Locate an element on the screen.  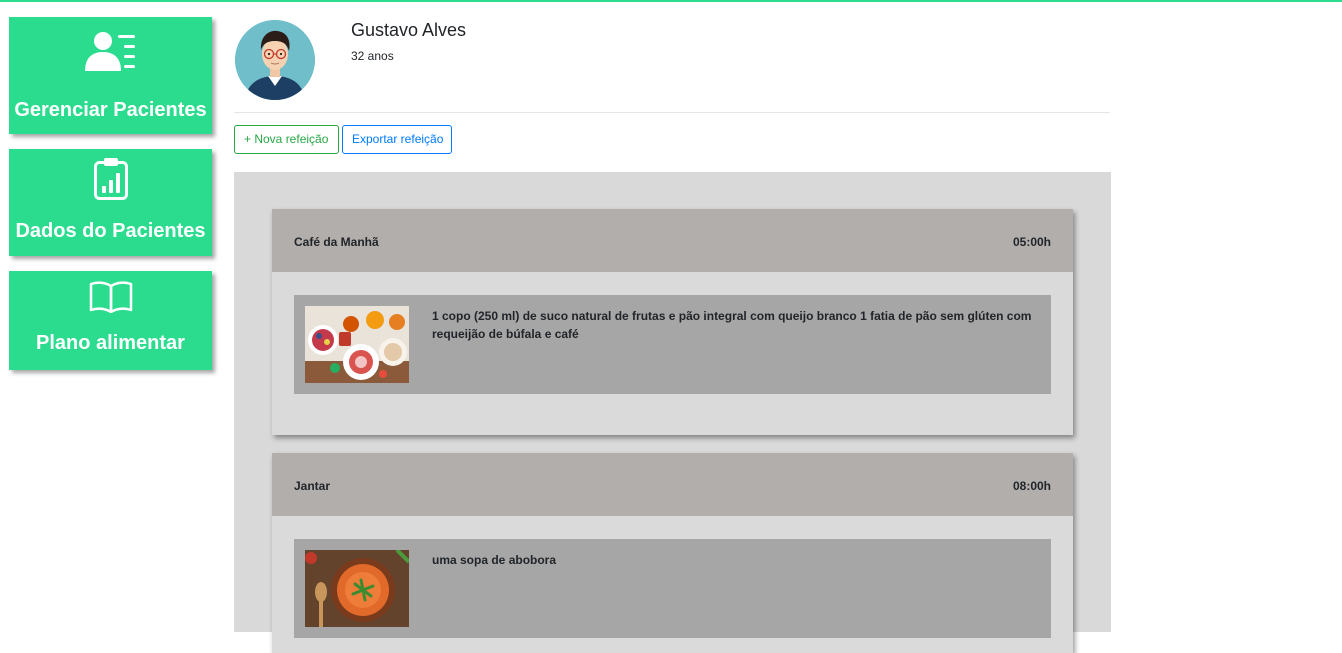
open-book-icon is located at coordinates (110, 297).